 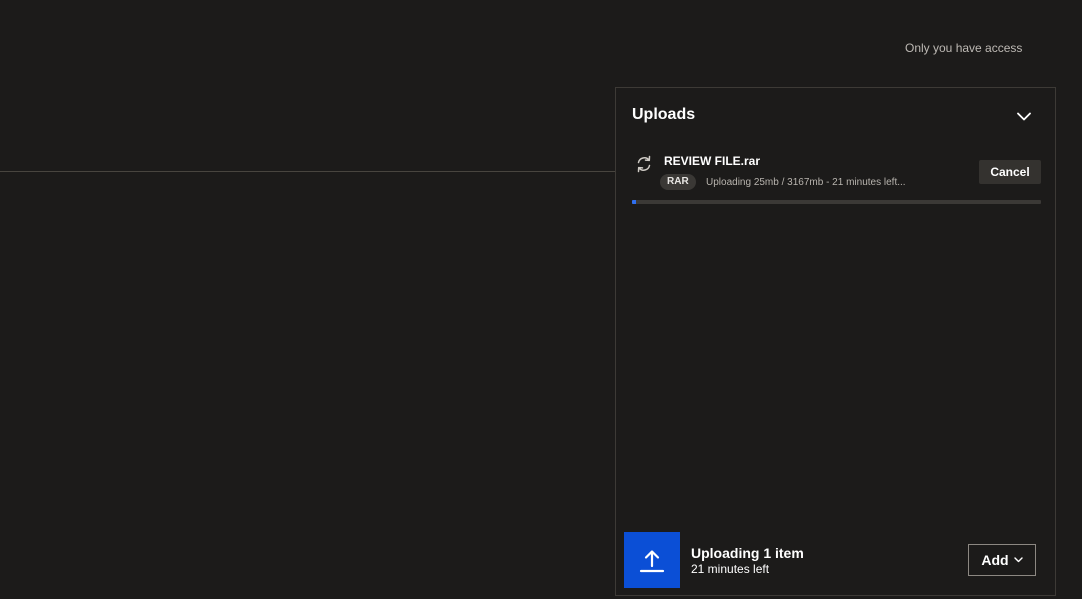 What do you see at coordinates (747, 553) in the screenshot?
I see `summary-title: Uploading 1 item` at bounding box center [747, 553].